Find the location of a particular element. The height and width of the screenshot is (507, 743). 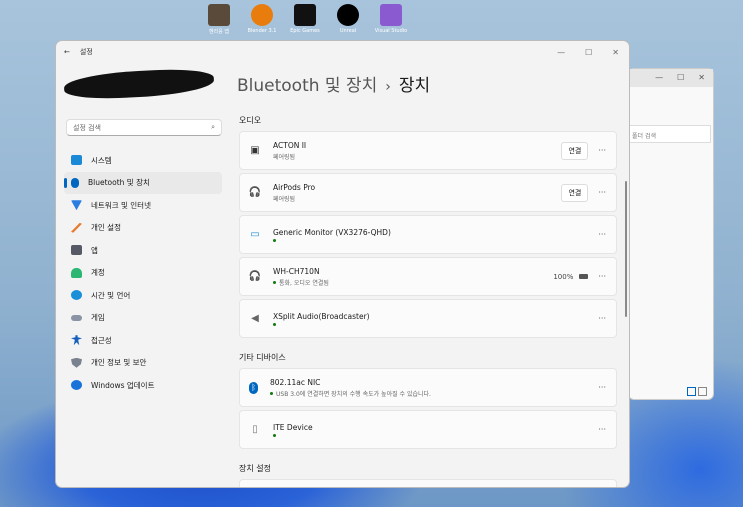

bluetooth-icon: ᛒ is located at coordinates (253, 387).